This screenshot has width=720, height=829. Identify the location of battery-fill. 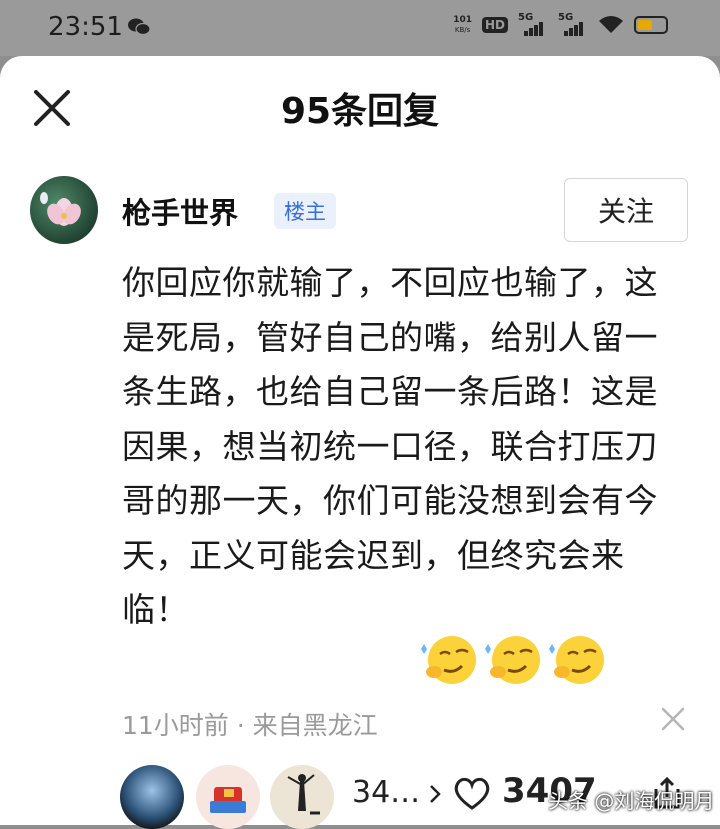
(645, 25).